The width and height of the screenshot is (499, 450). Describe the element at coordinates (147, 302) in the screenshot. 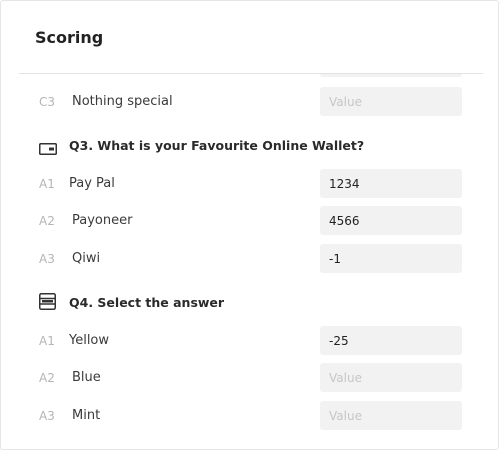

I see `question-title: Q4. Select the answer` at that location.